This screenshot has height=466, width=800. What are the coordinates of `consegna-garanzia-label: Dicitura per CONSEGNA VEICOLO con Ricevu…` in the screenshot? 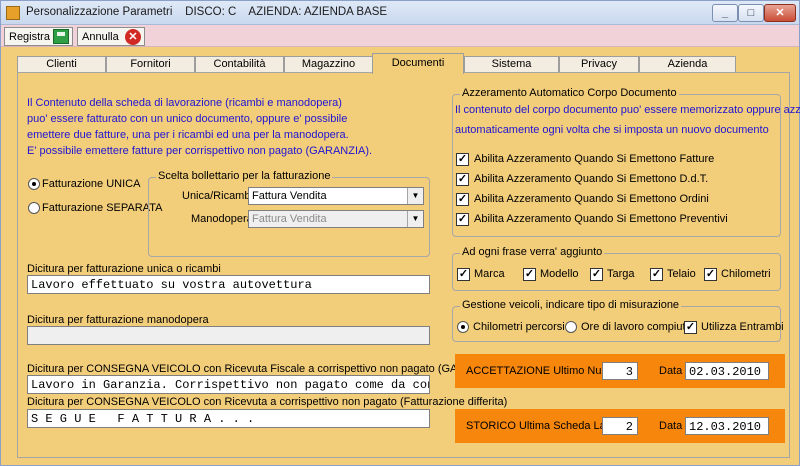 It's located at (264, 369).